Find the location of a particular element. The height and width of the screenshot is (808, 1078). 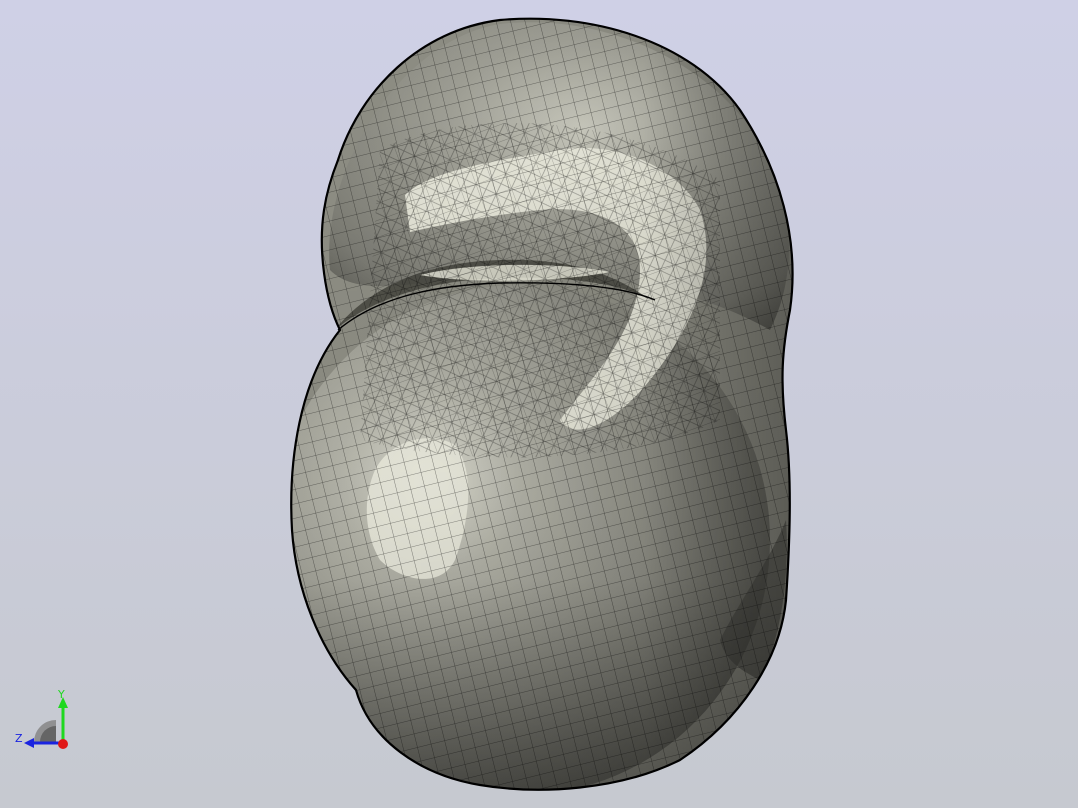

x-axis-marker is located at coordinates (63, 744).